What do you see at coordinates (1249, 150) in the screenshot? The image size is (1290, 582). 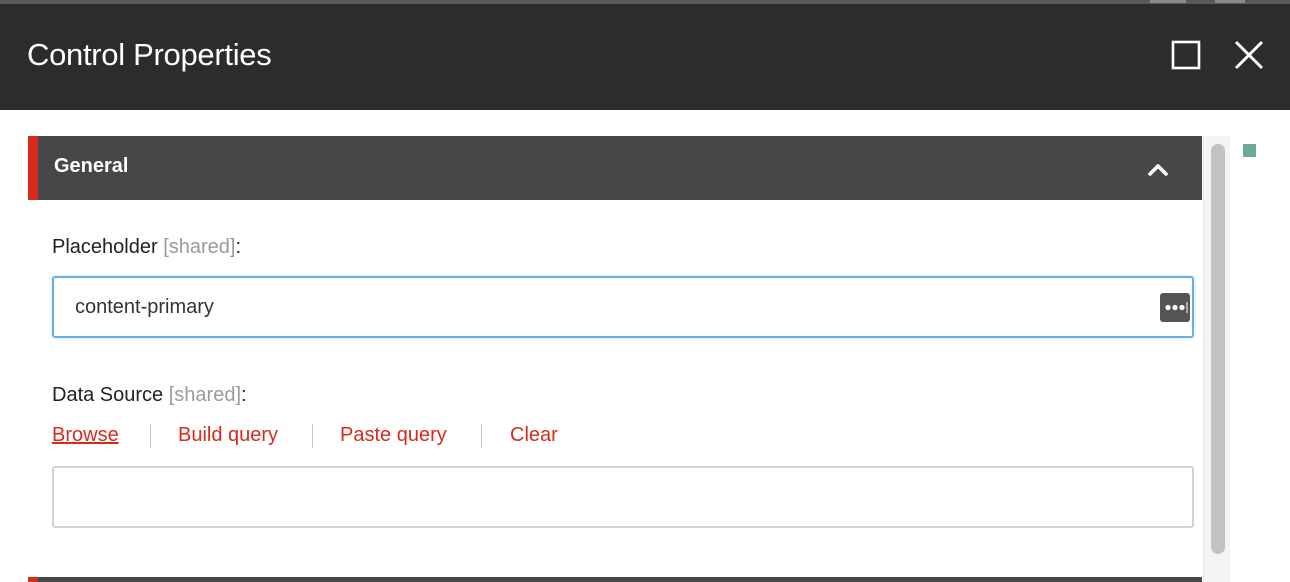 I see `status-indicator` at bounding box center [1249, 150].